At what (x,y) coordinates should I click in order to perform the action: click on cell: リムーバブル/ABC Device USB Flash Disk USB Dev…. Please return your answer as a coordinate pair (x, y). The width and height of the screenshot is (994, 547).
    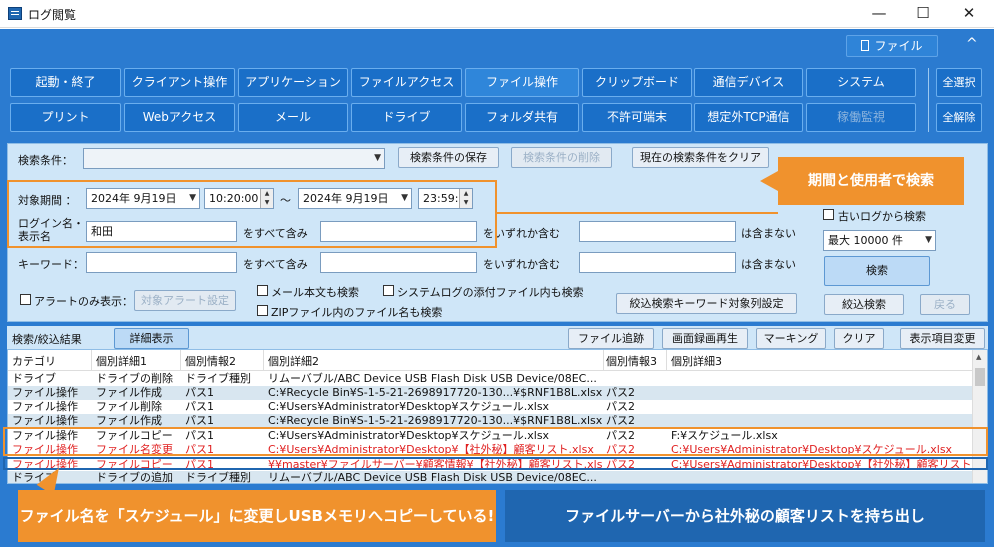
    Looking at the image, I should click on (432, 477).